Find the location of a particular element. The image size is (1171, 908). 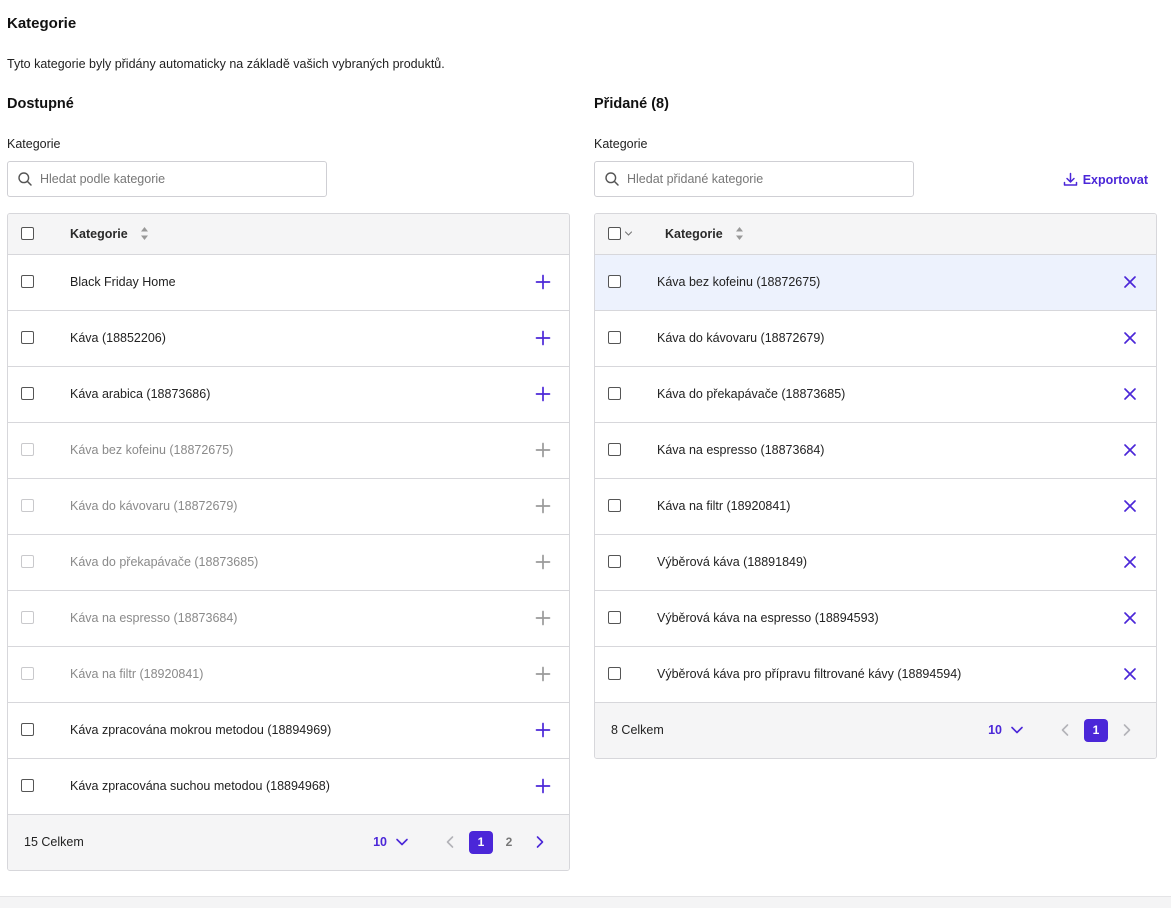

added-search-label: Kategorie is located at coordinates (621, 144).